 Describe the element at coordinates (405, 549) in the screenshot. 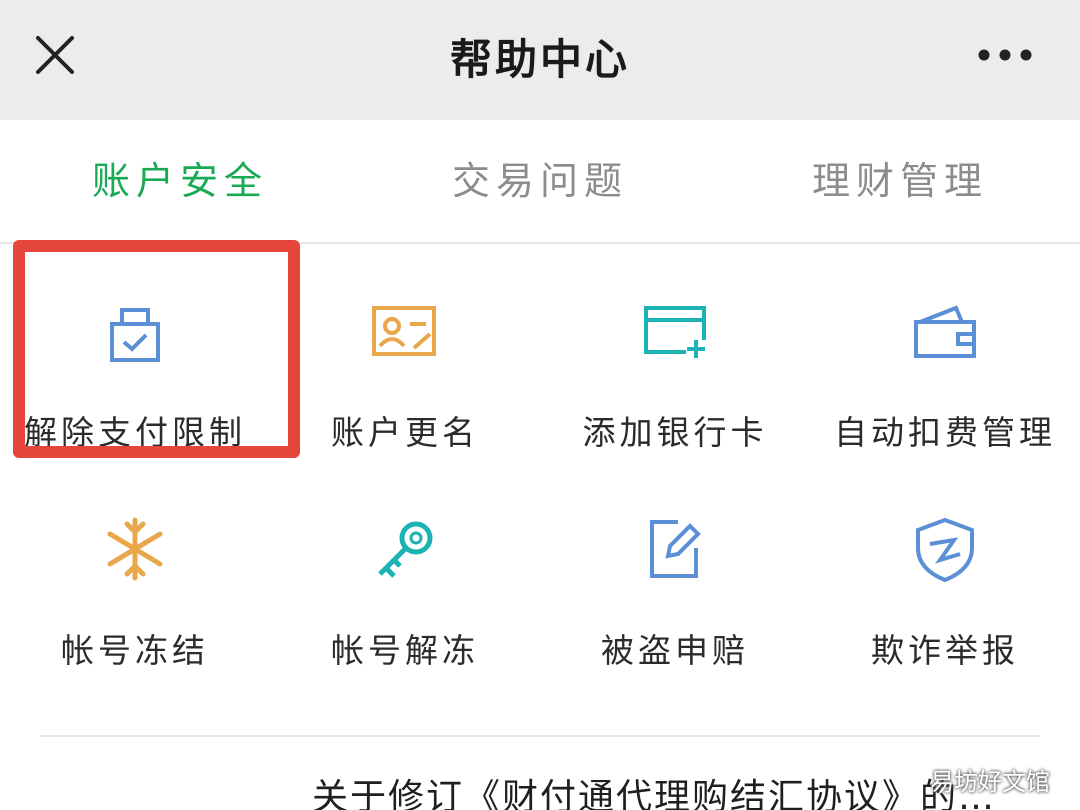

I see `key-icon` at that location.